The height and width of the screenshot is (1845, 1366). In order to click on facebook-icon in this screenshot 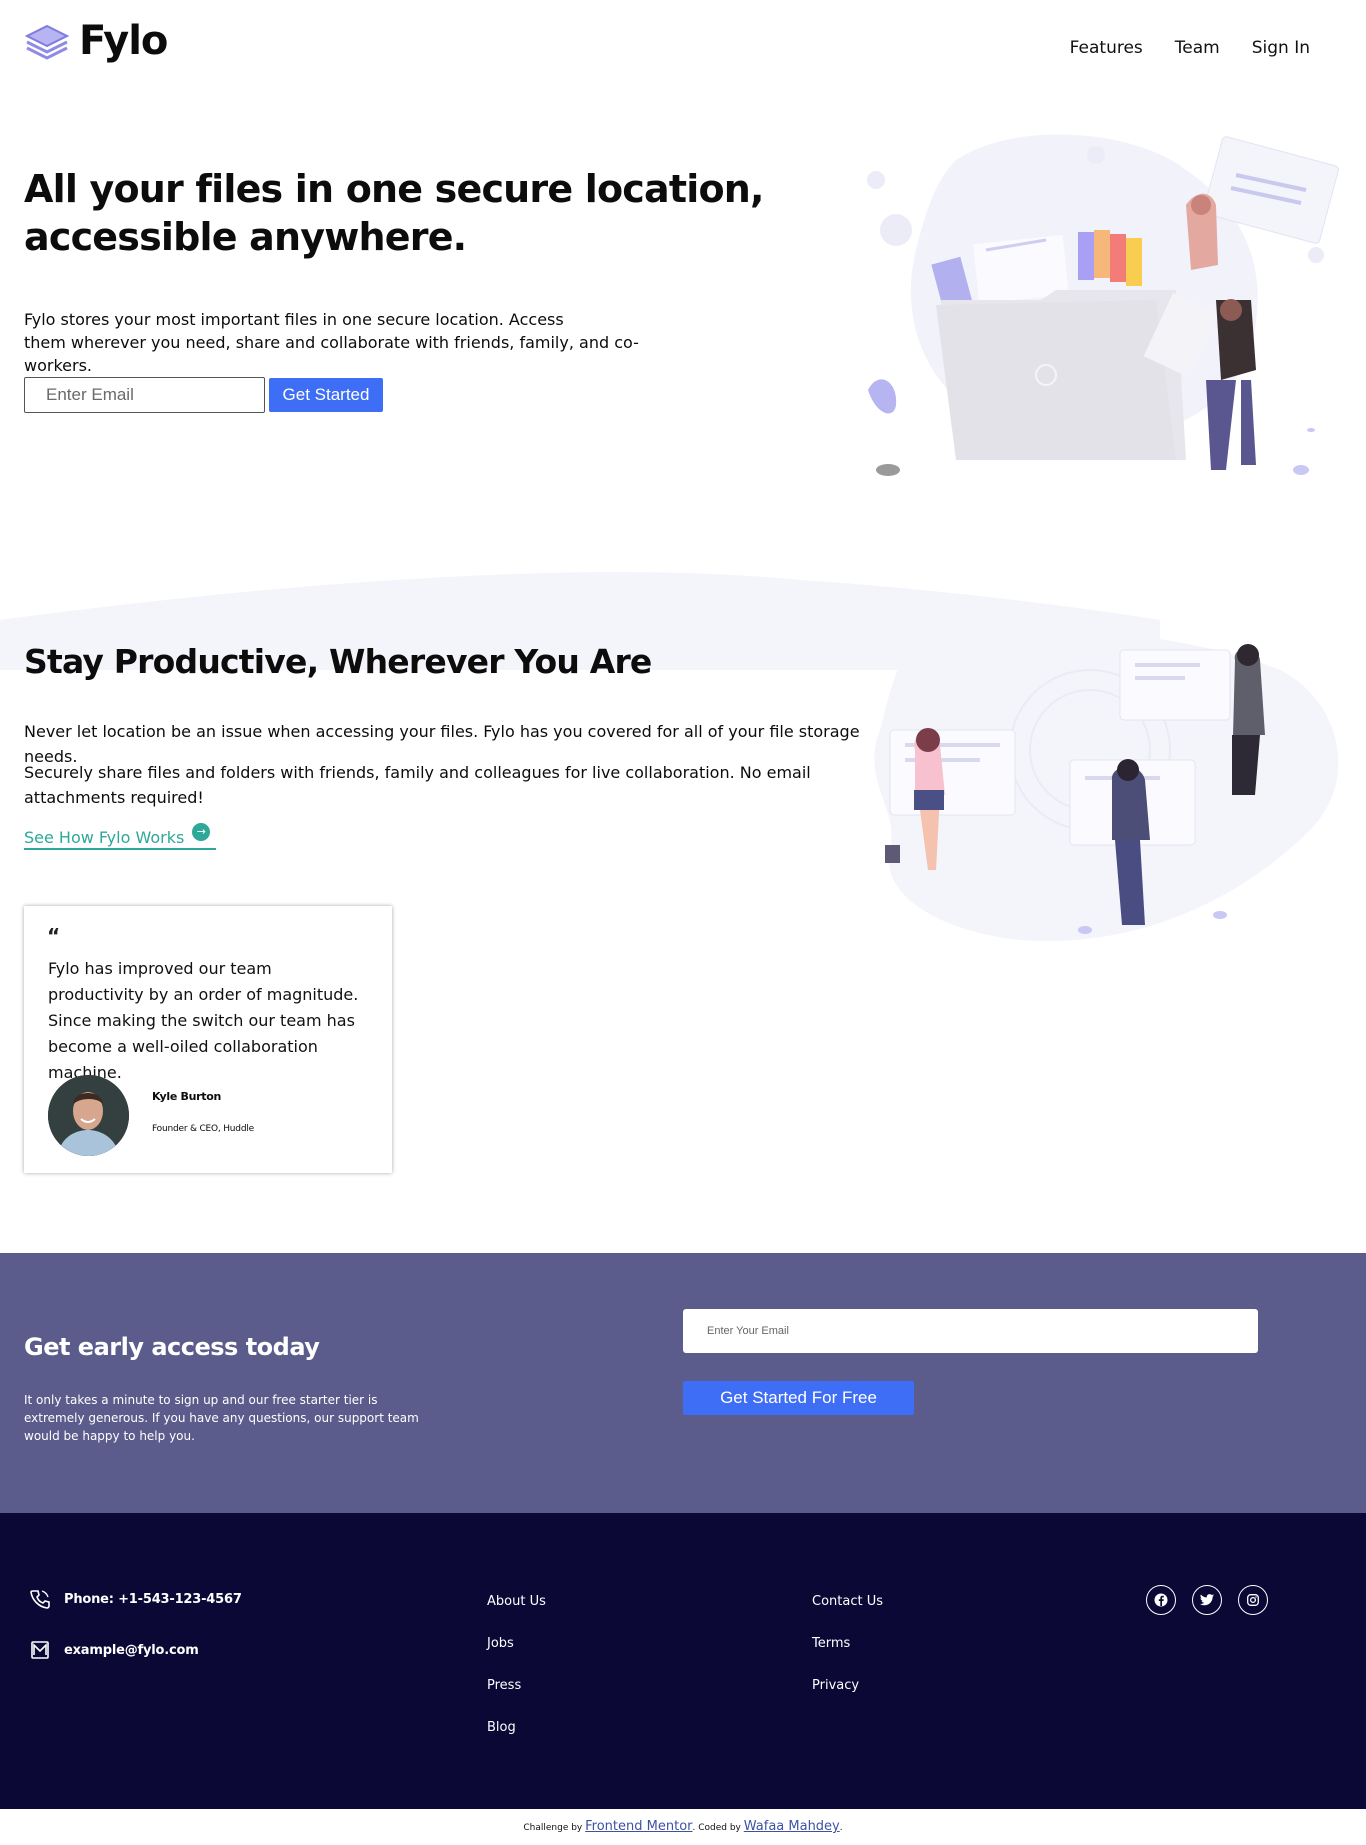, I will do `click(1161, 1600)`.